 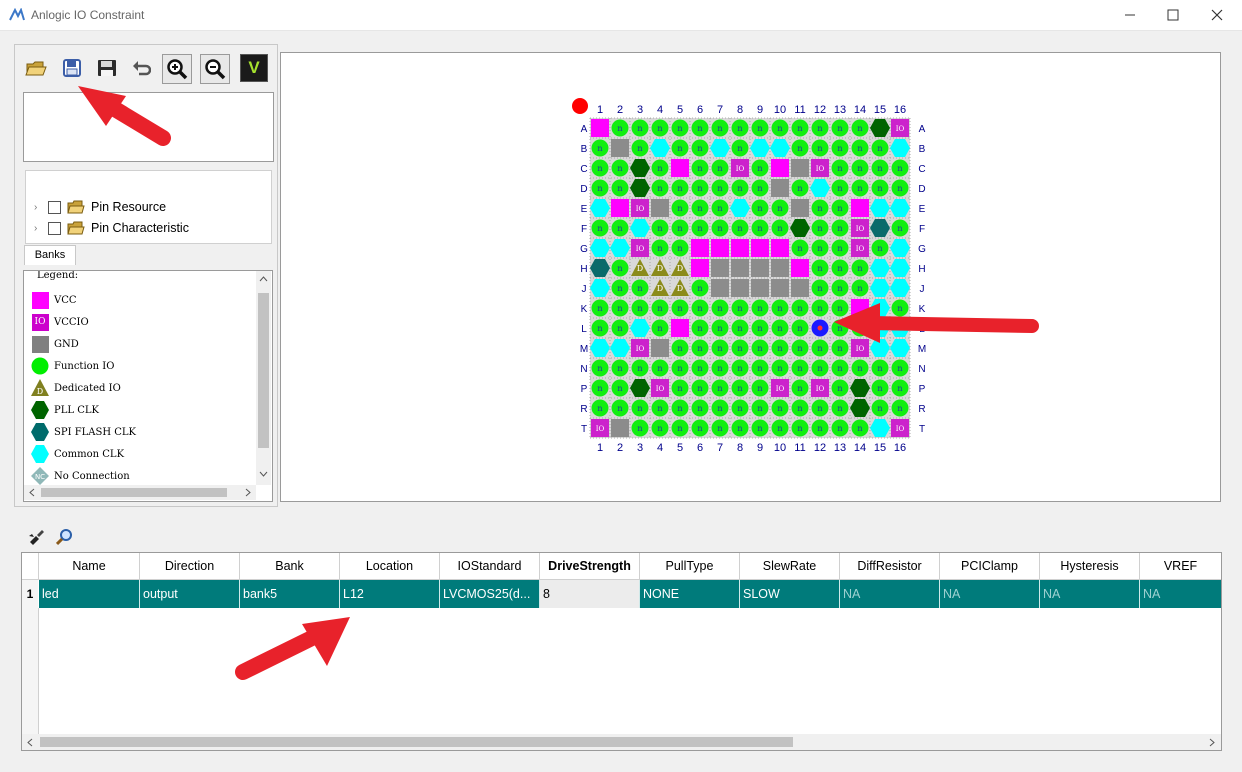 What do you see at coordinates (1180, 566) in the screenshot?
I see `column-header-vref: VREF` at bounding box center [1180, 566].